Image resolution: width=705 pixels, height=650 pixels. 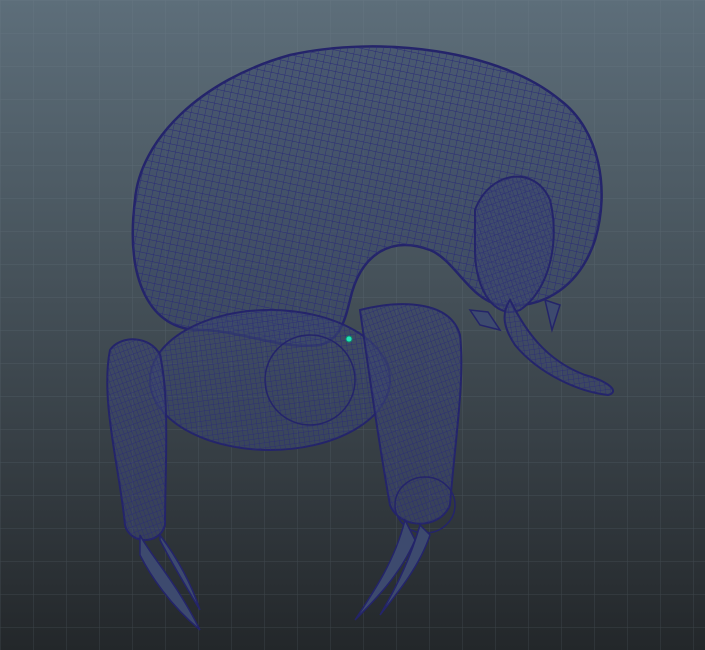 What do you see at coordinates (349, 339) in the screenshot?
I see `pivot-marker` at bounding box center [349, 339].